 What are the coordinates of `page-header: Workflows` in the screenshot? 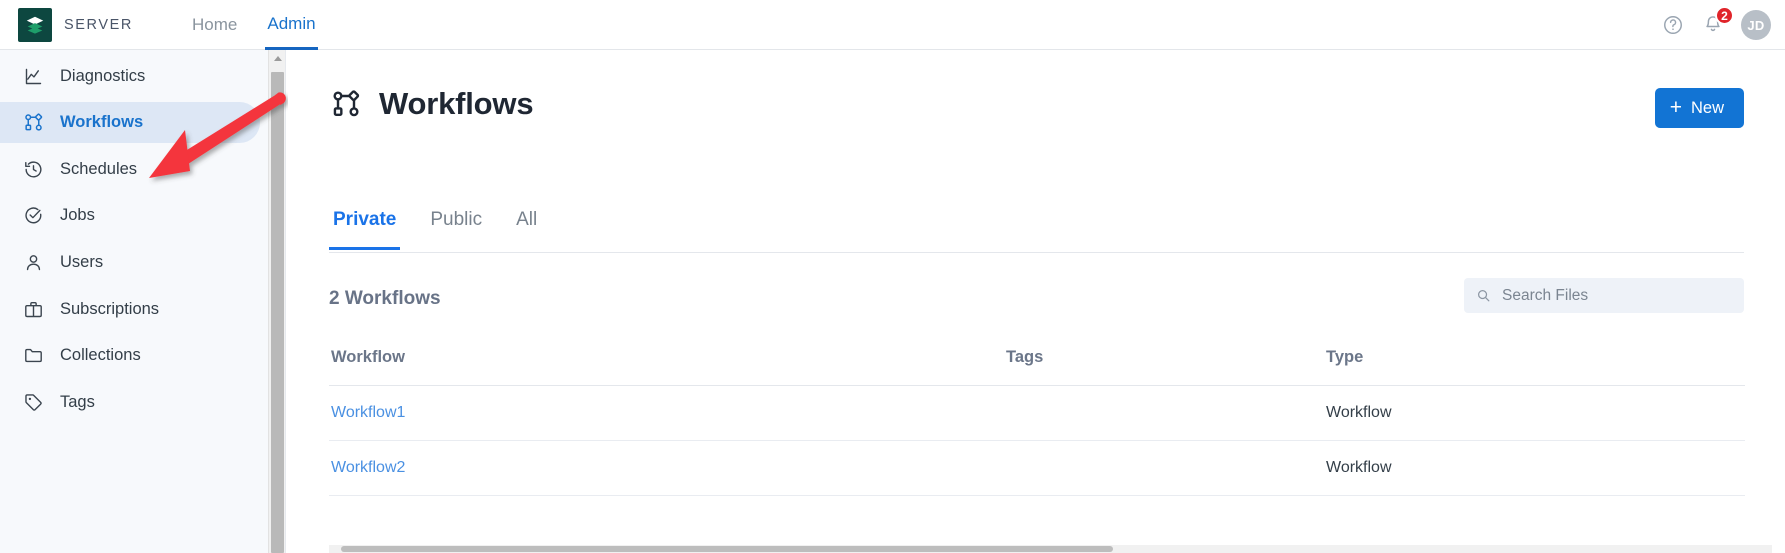 It's located at (431, 104).